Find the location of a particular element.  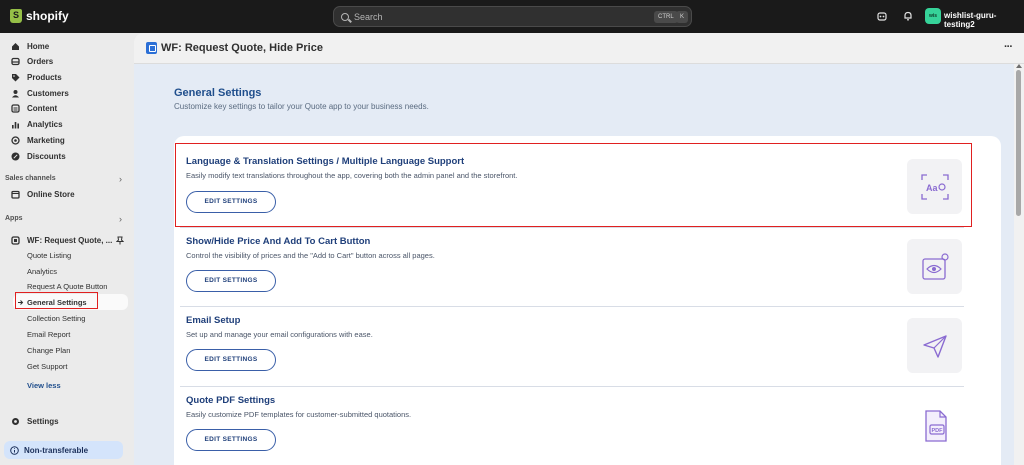

nav-discounts: Discounts is located at coordinates (38, 156).